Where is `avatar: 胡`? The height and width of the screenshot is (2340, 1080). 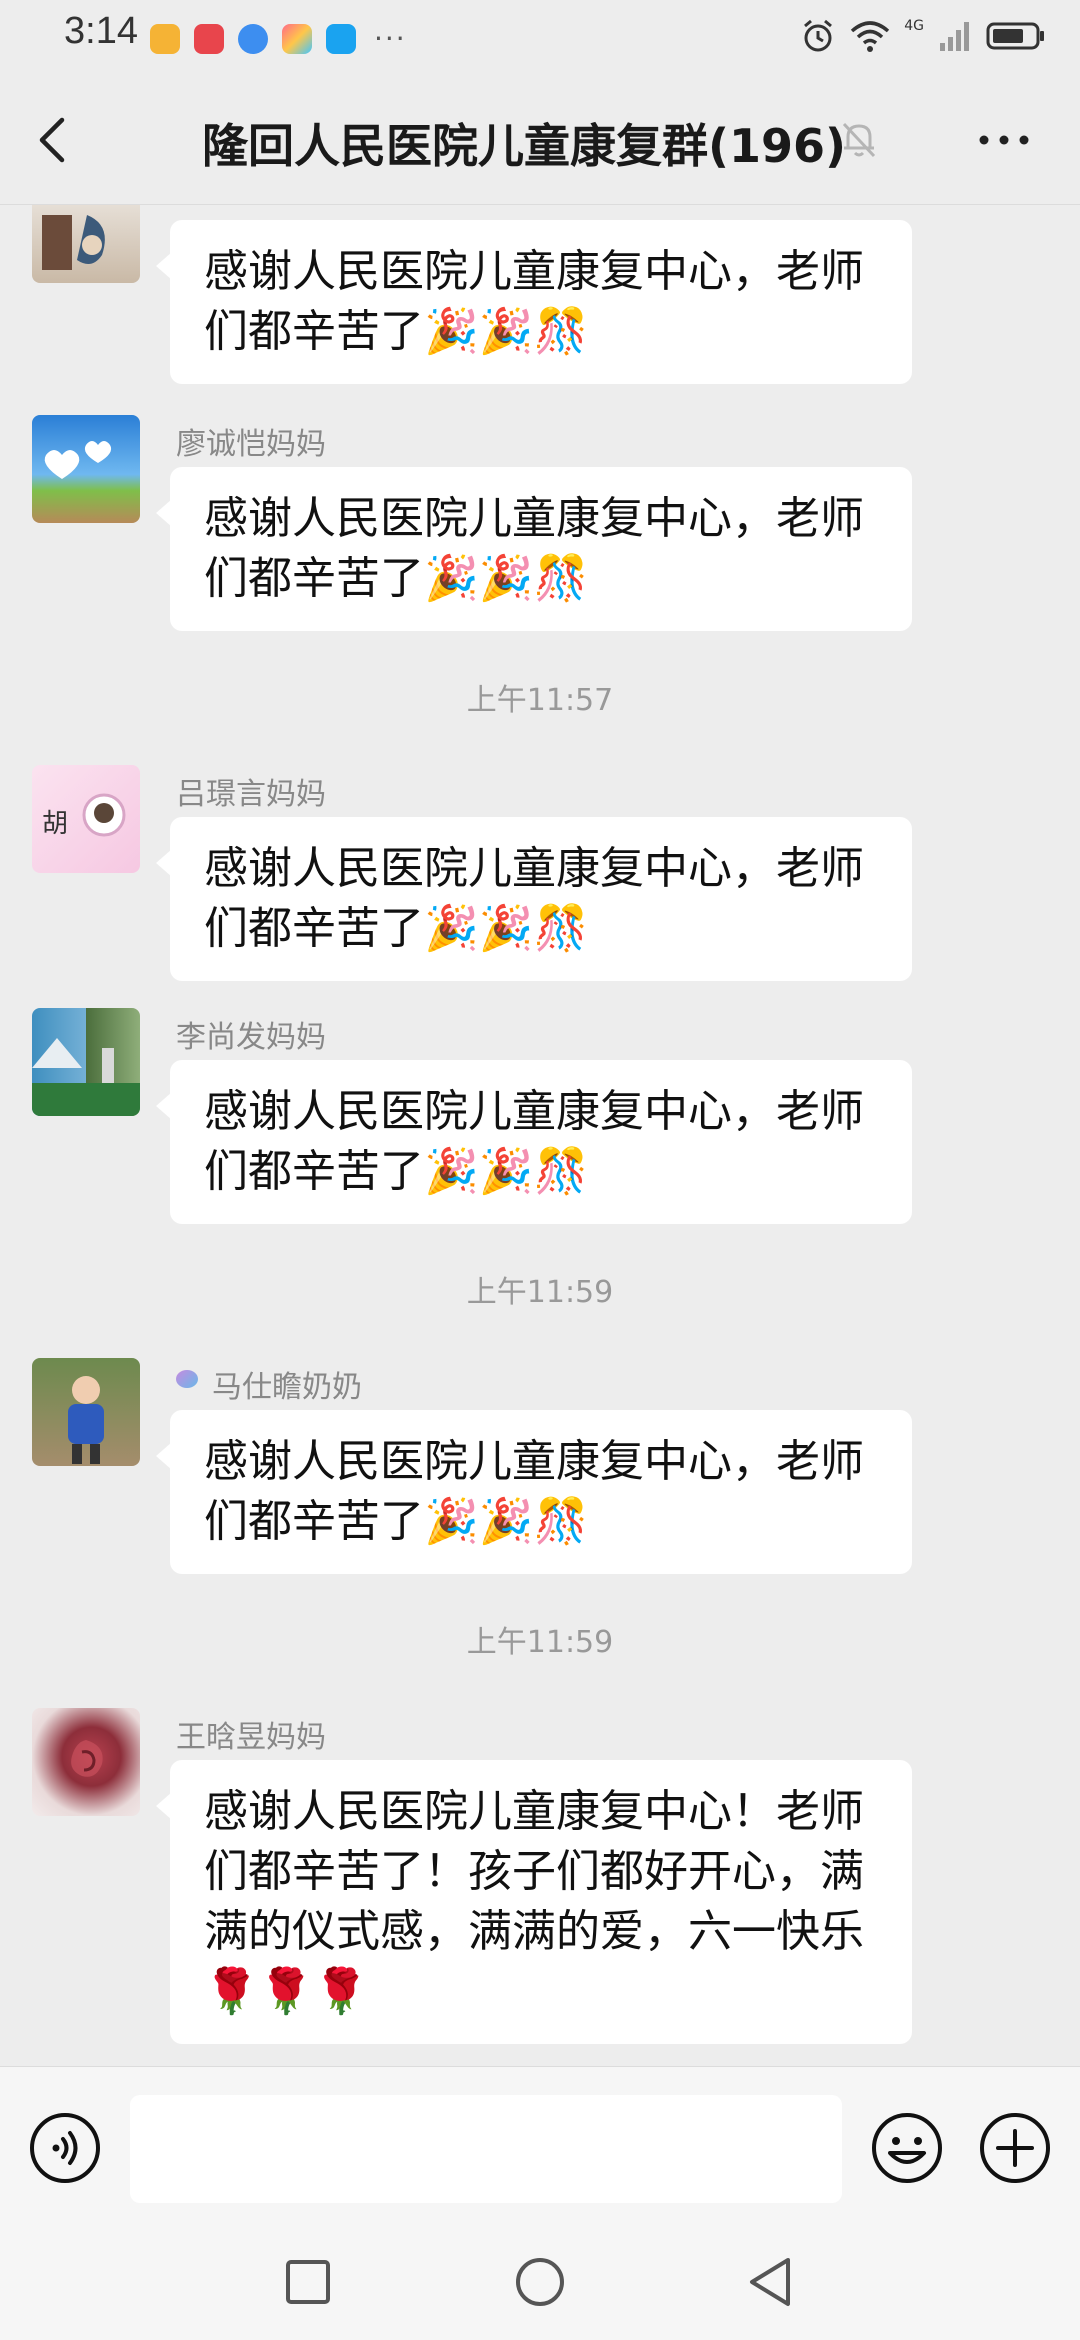
avatar: 胡 is located at coordinates (86, 819).